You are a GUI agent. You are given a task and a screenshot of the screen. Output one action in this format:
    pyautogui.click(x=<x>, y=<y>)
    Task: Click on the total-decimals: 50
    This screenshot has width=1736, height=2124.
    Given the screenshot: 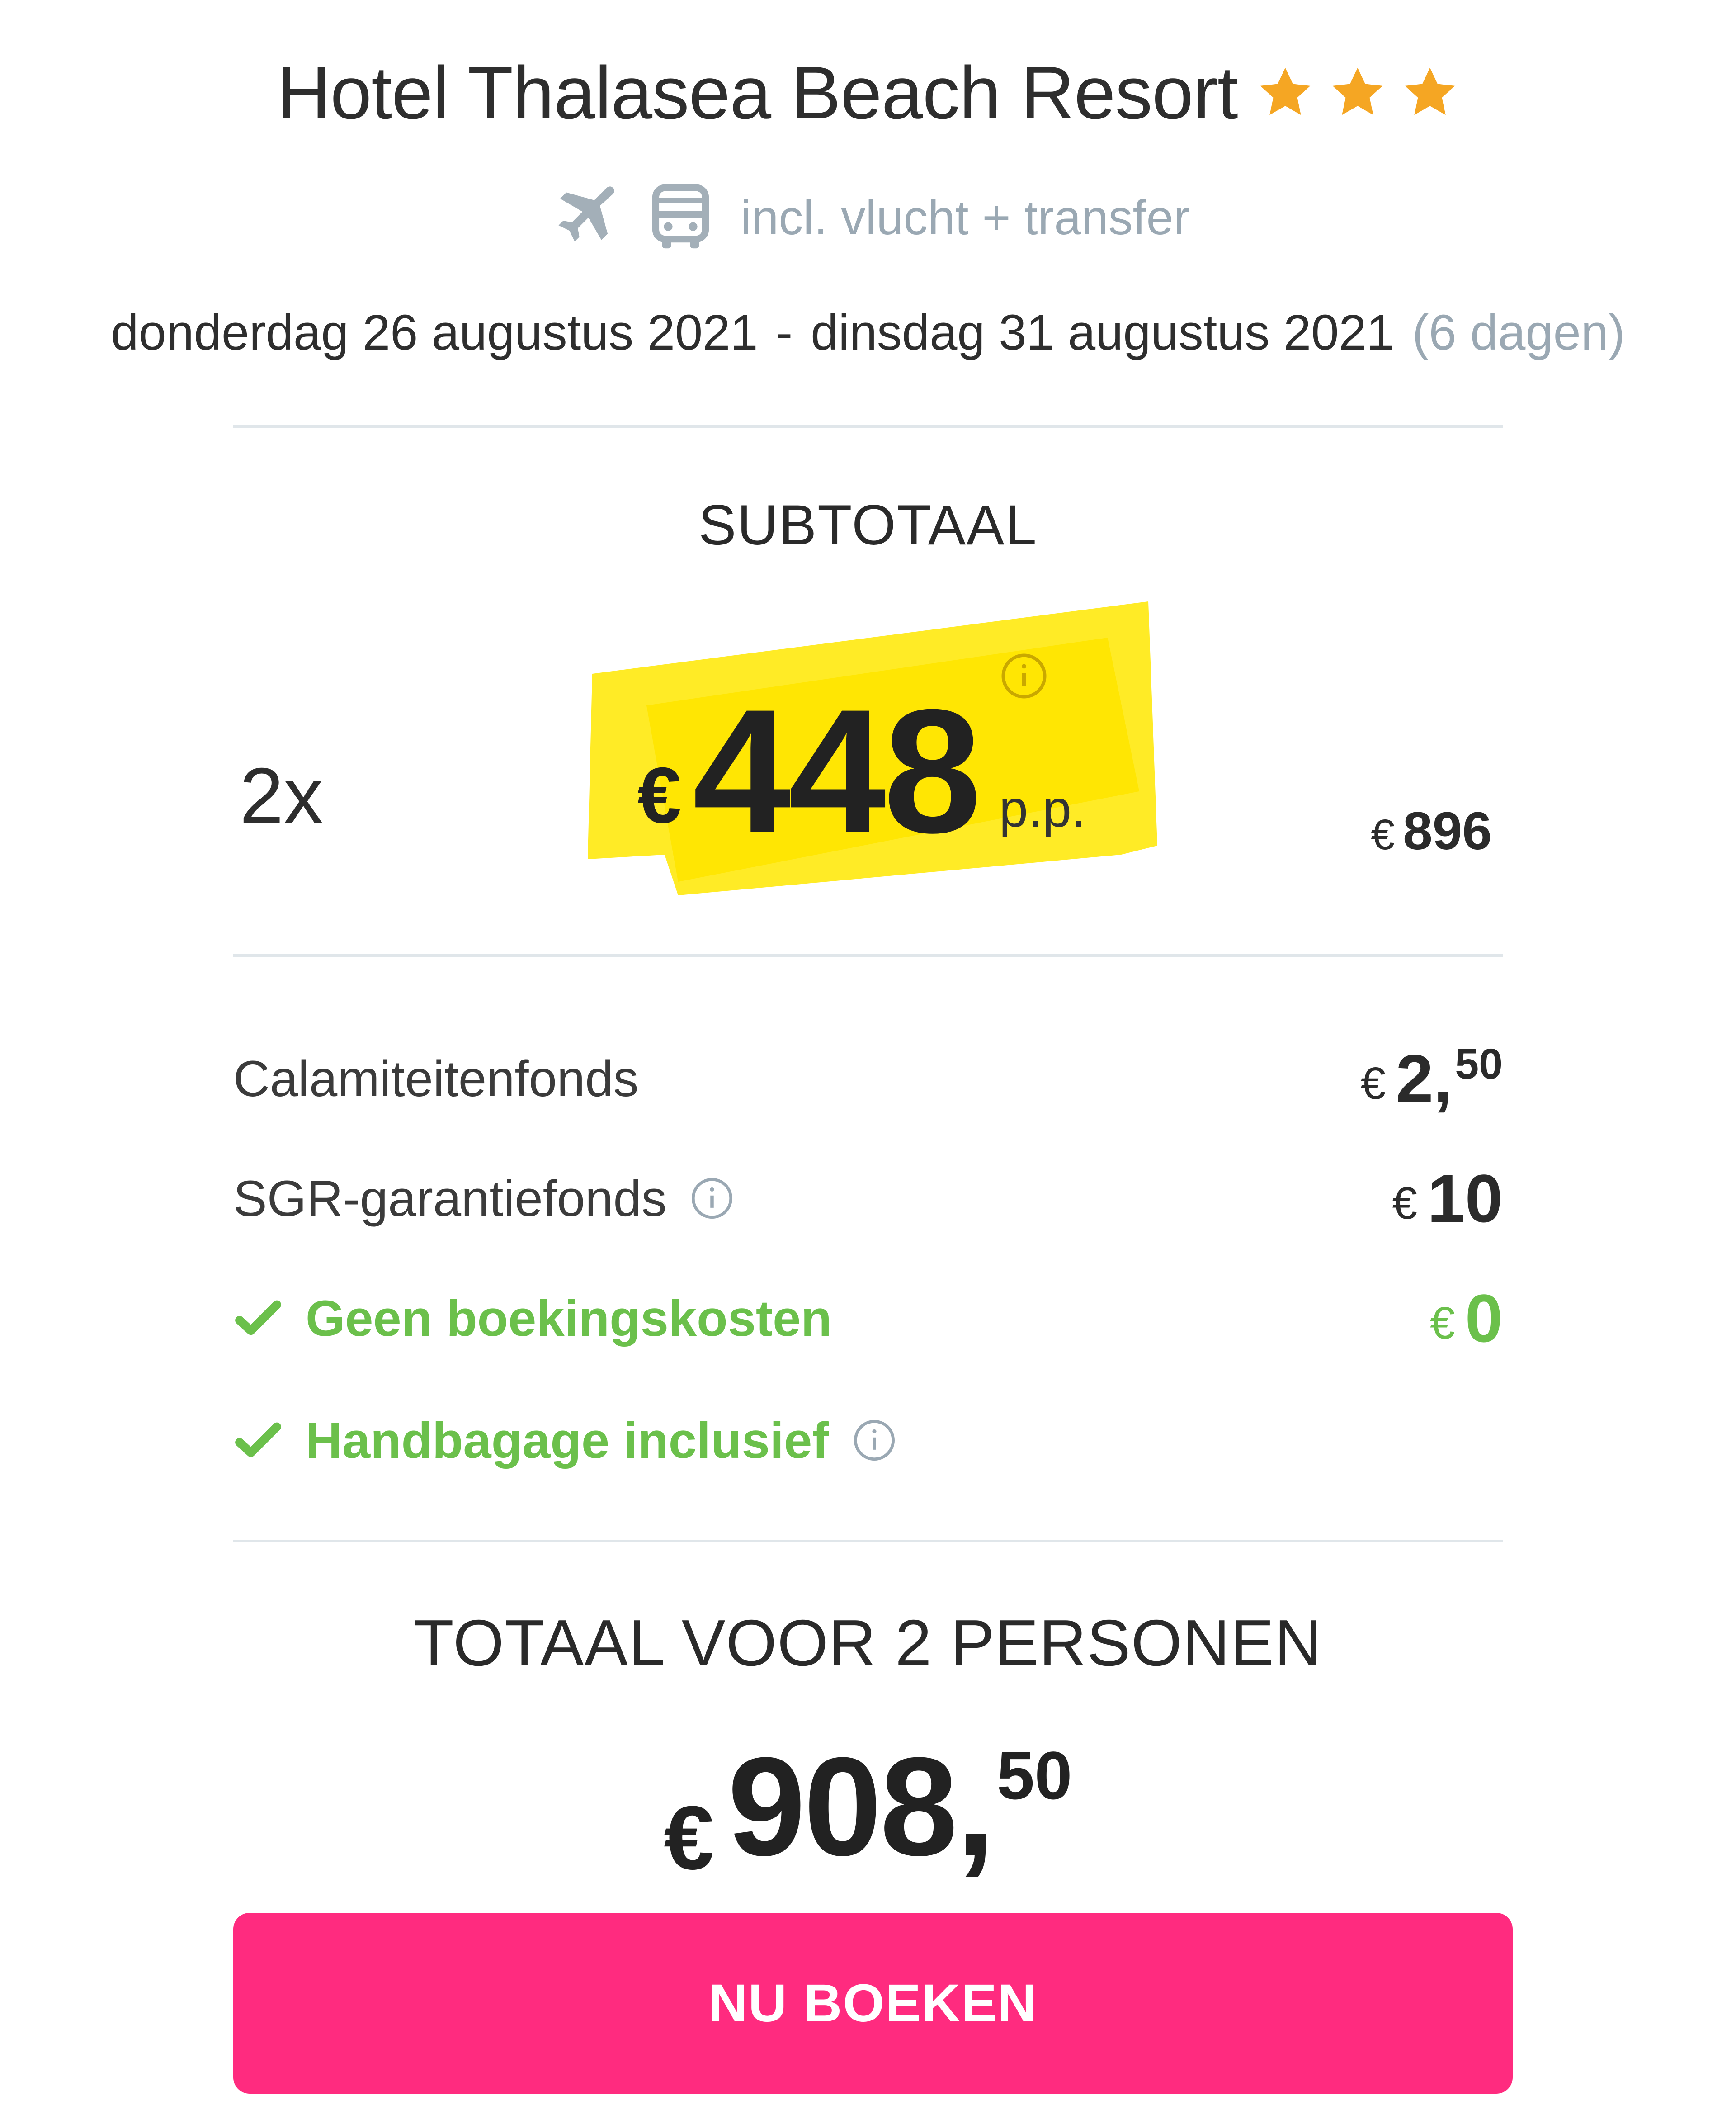 What is the action you would take?
    pyautogui.click(x=1034, y=1775)
    